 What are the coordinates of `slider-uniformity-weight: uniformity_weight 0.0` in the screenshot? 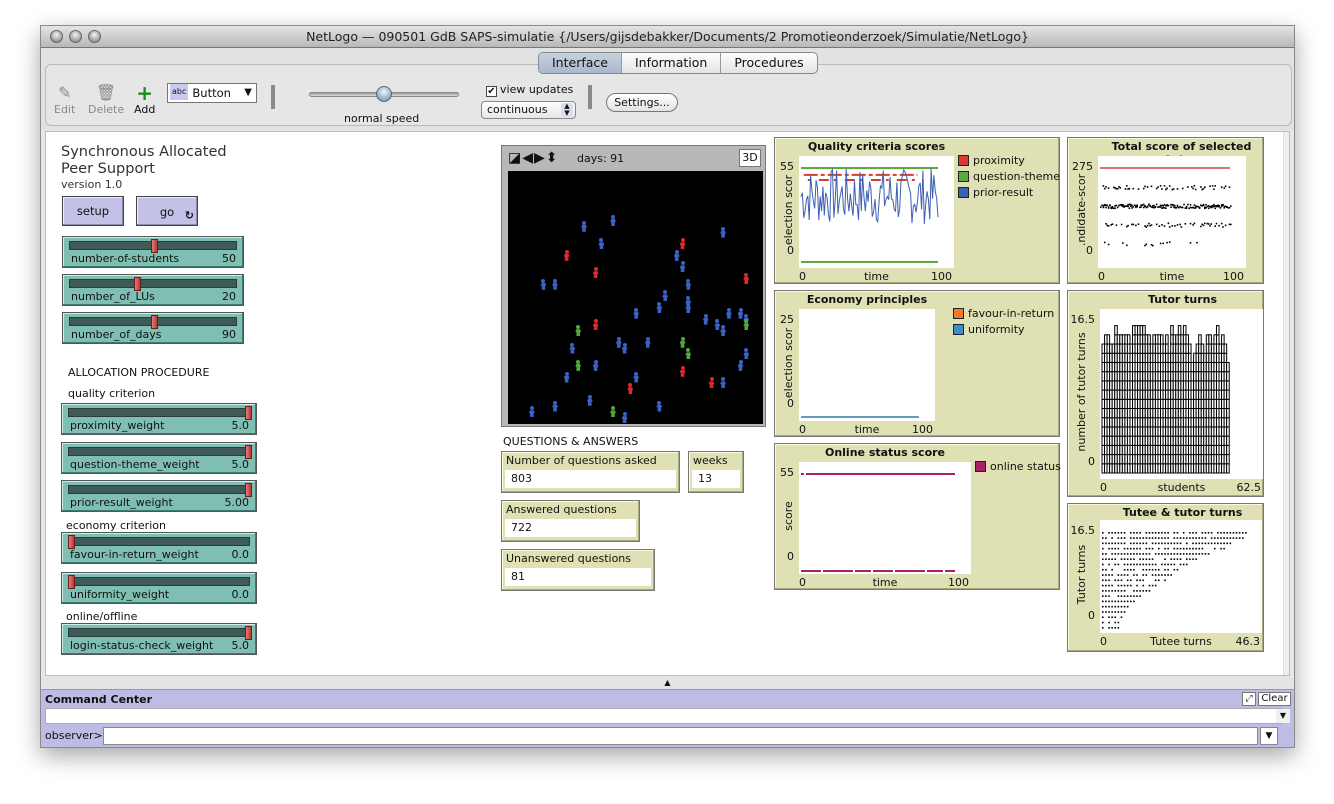 It's located at (159, 588).